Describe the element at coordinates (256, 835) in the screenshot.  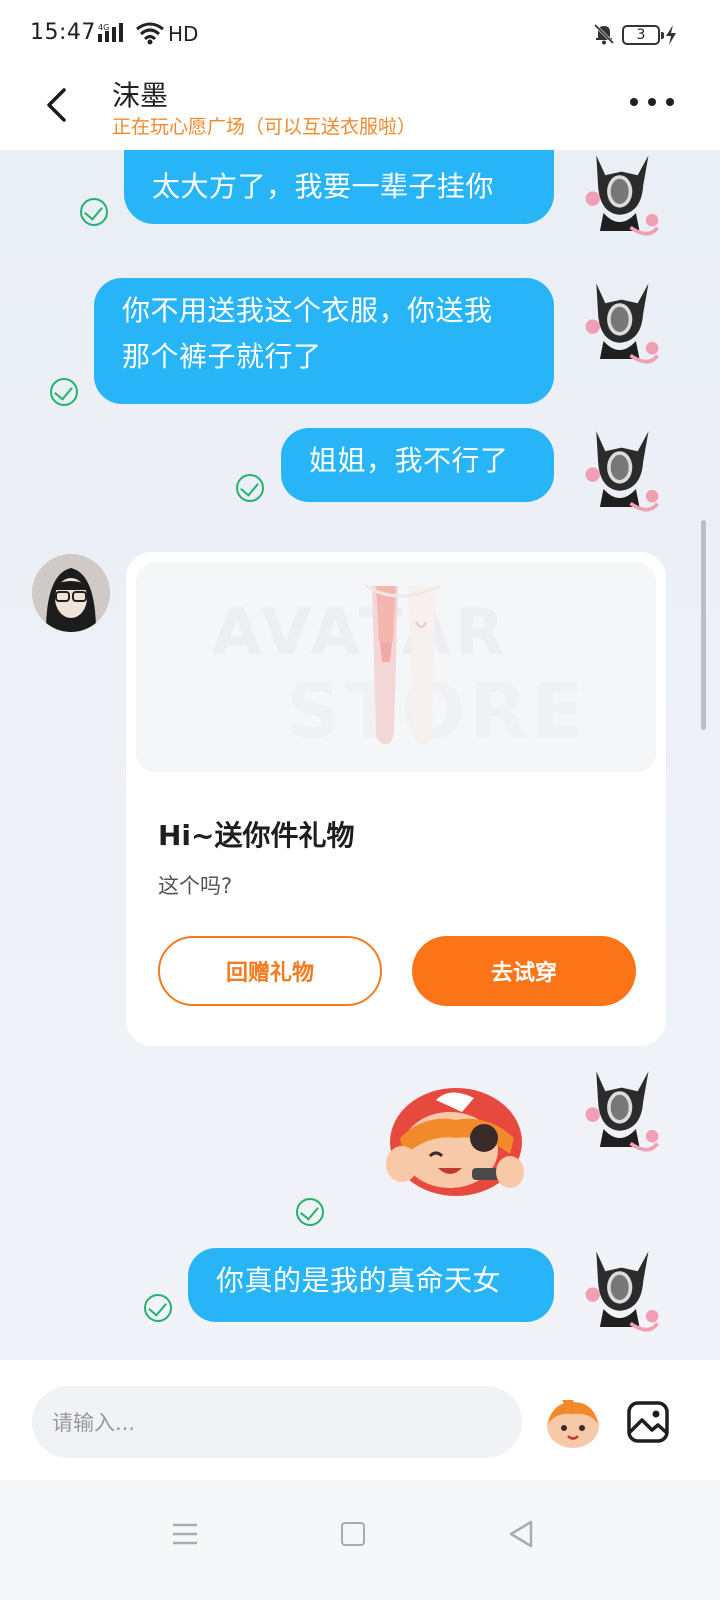
I see `gift-title: Hi~送你件礼物` at that location.